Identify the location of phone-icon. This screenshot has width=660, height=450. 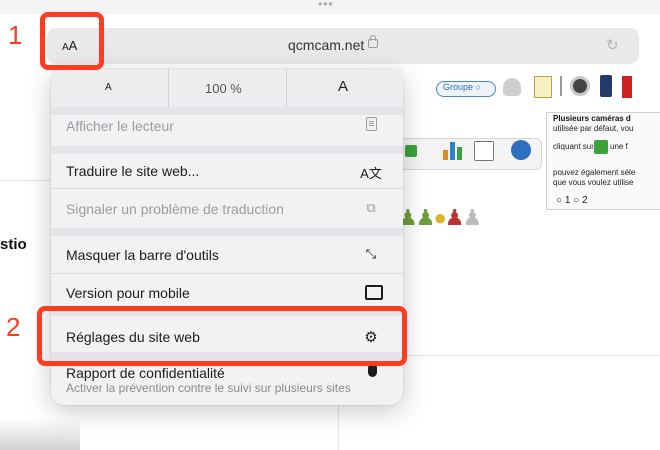
(606, 86).